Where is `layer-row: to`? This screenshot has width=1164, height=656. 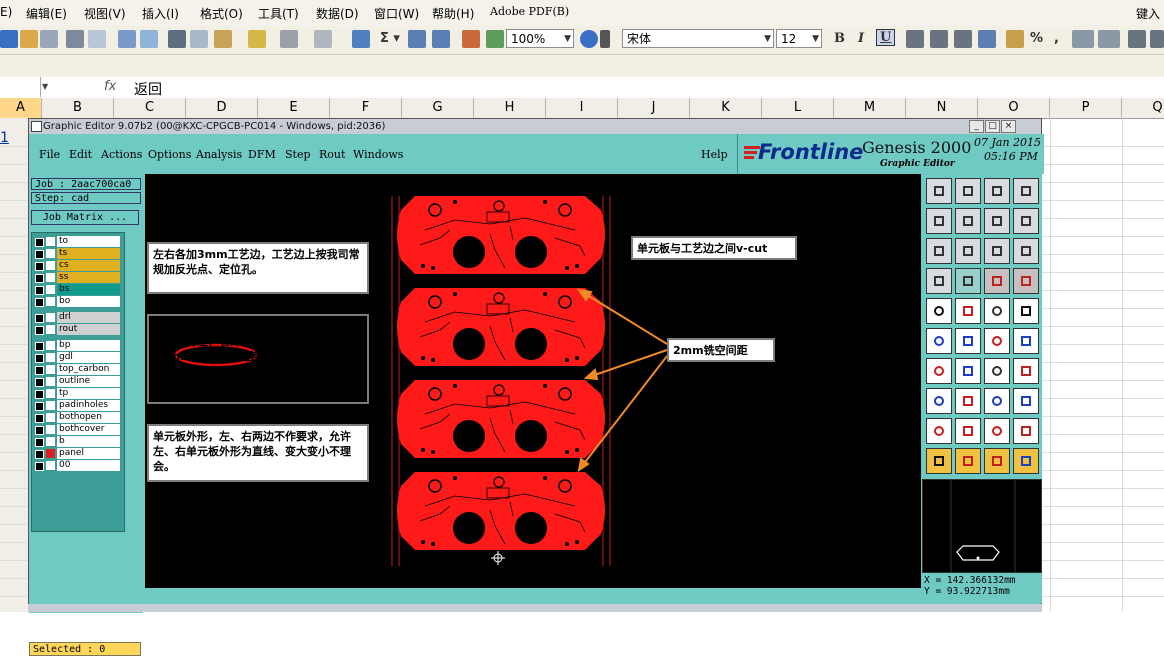
layer-row: to is located at coordinates (77, 242).